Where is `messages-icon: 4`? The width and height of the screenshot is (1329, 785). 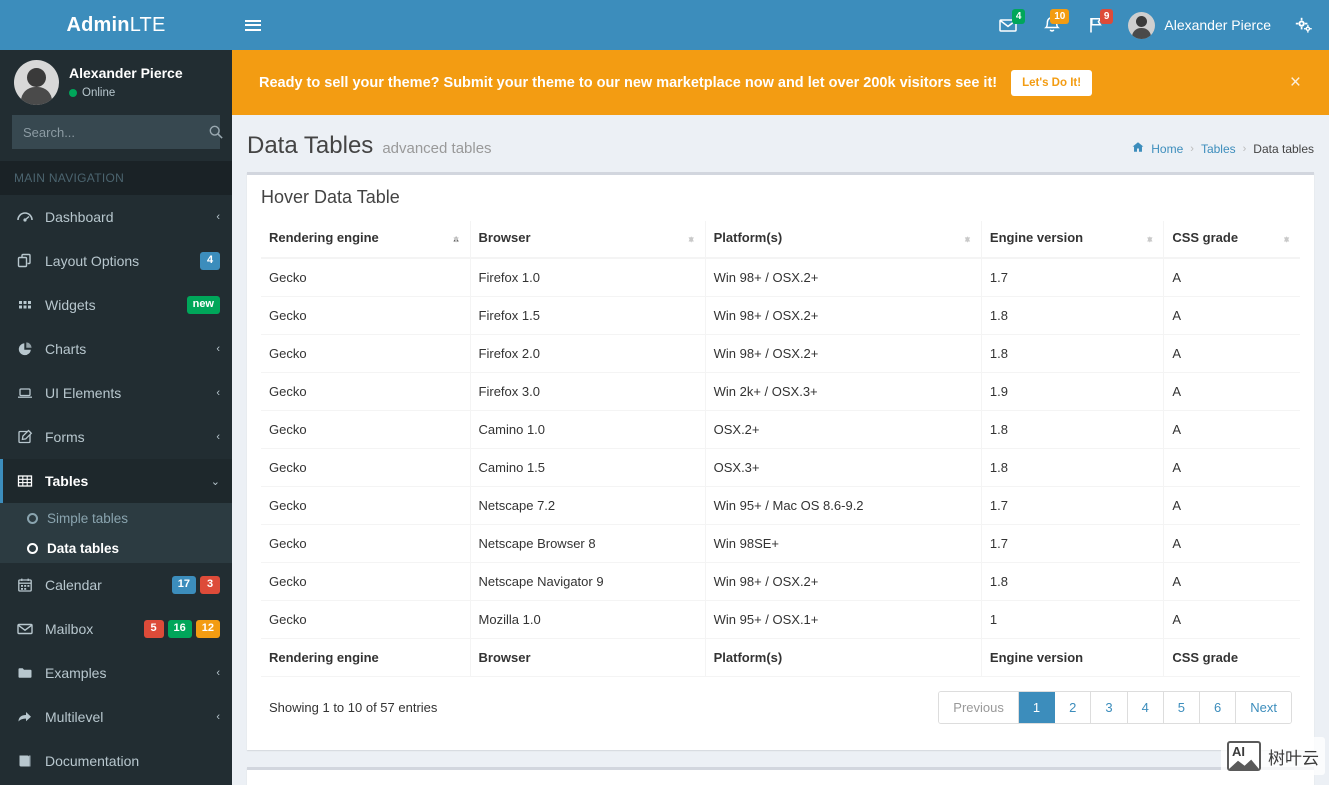 messages-icon: 4 is located at coordinates (1008, 25).